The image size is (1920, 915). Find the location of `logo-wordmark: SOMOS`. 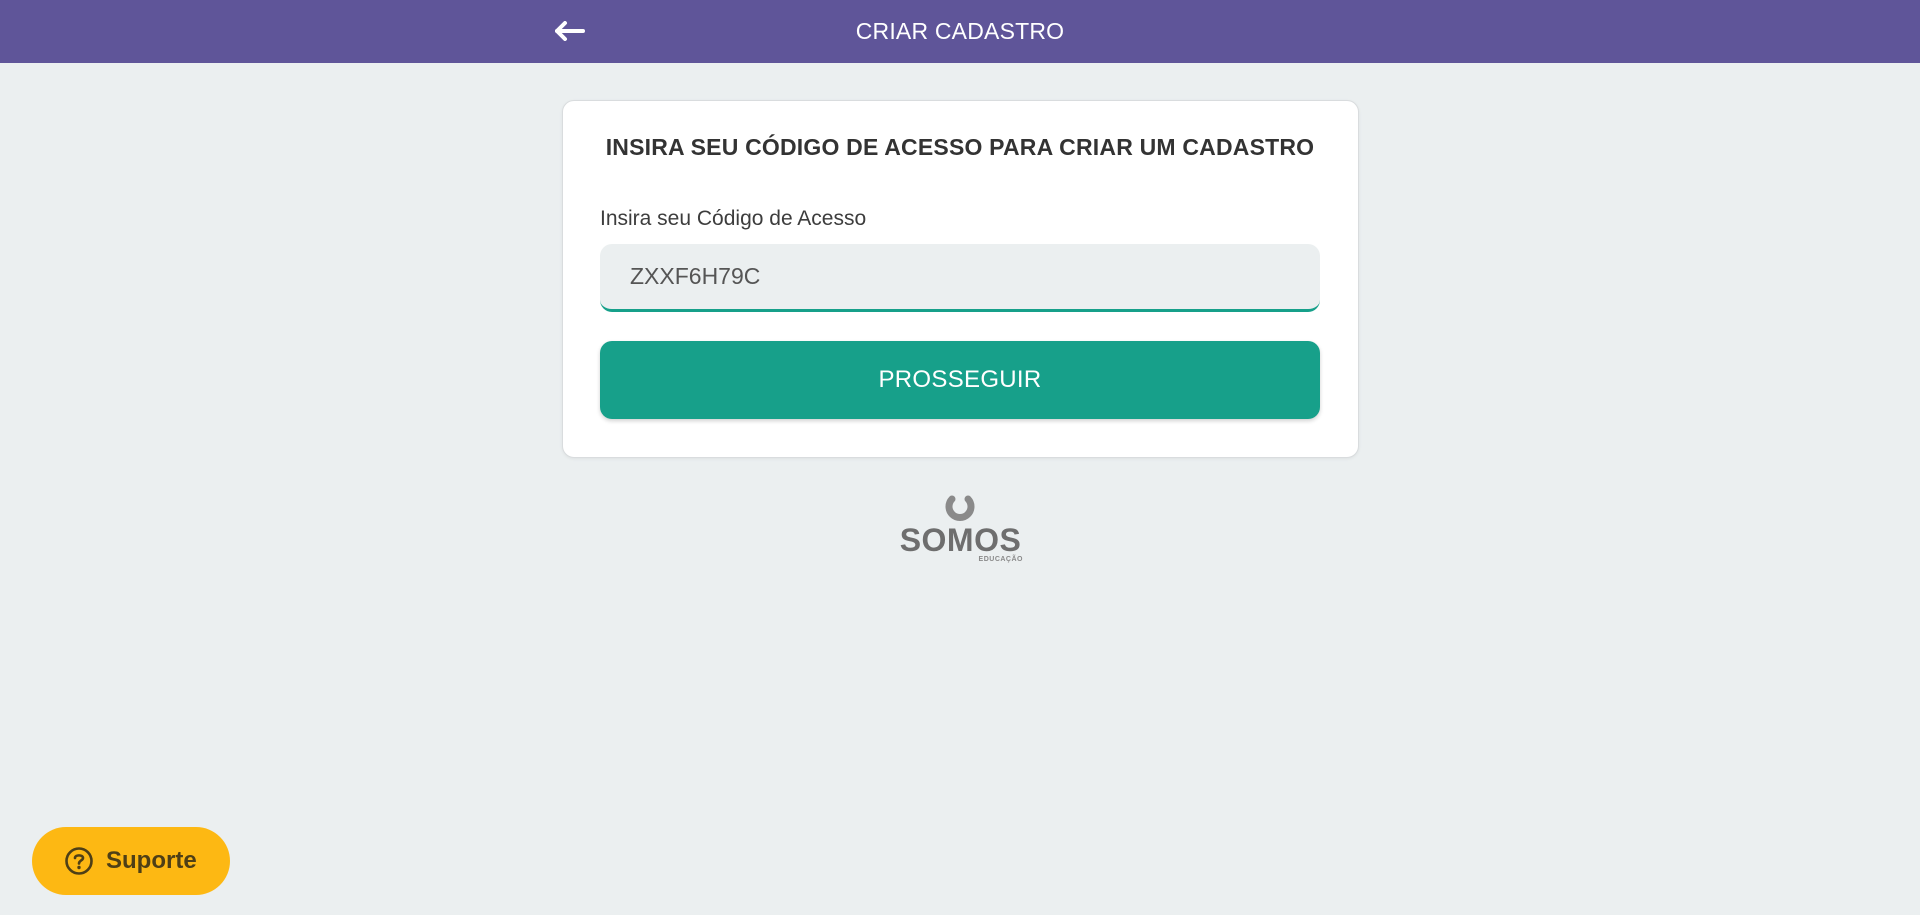

logo-wordmark: SOMOS is located at coordinates (960, 540).